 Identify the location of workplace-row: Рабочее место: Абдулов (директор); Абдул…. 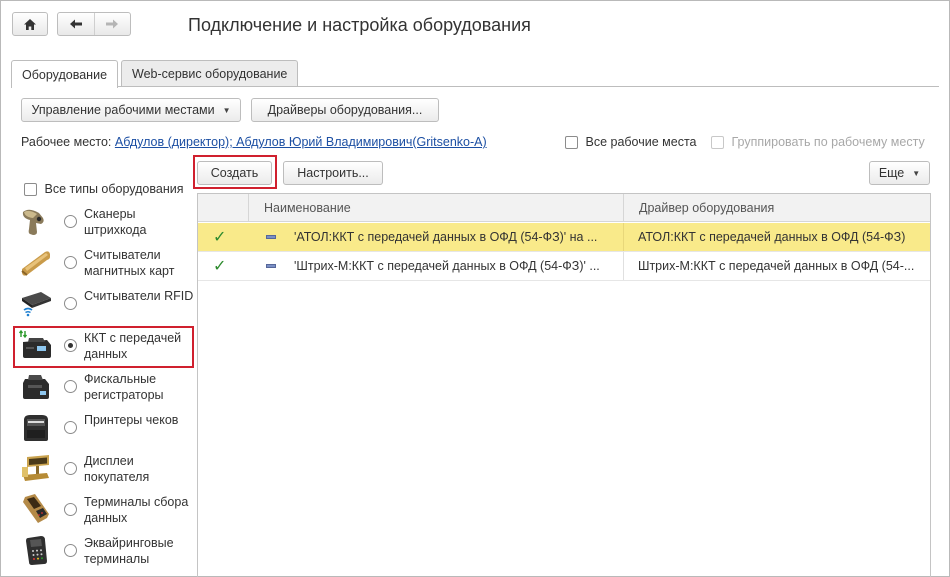
(254, 142).